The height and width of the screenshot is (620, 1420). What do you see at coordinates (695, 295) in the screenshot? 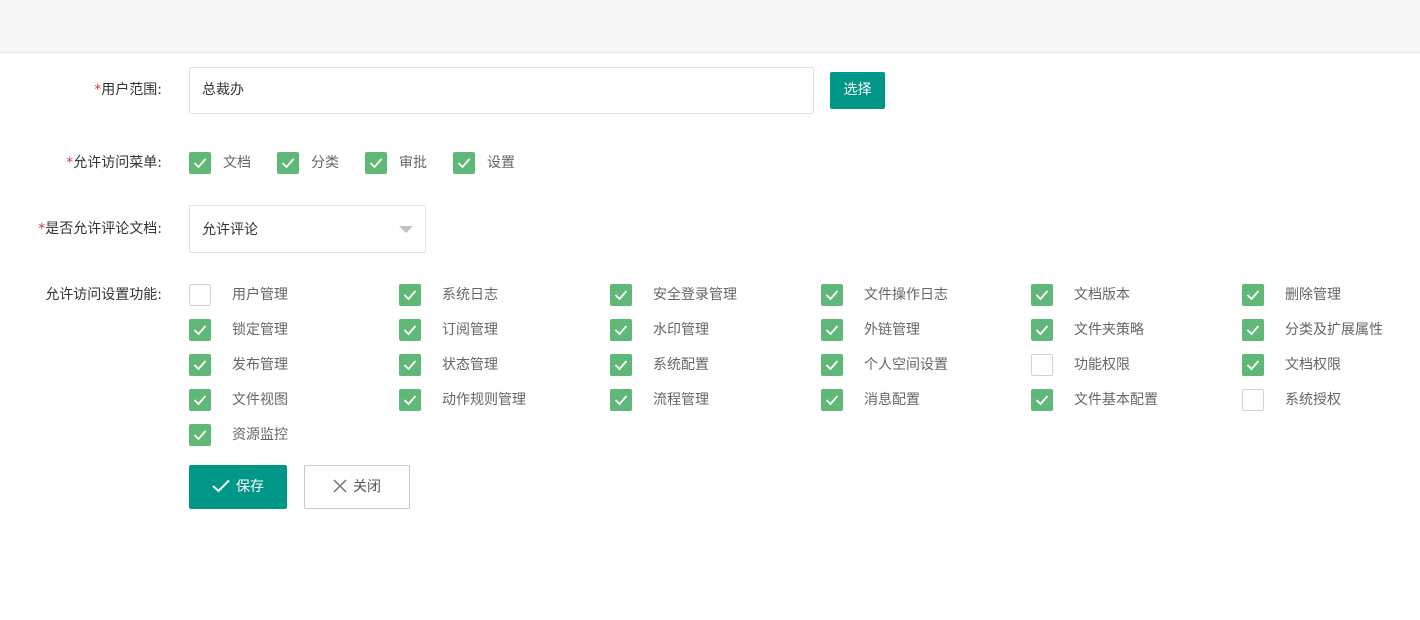
I see `checkbox-label: 安全登录管理` at bounding box center [695, 295].